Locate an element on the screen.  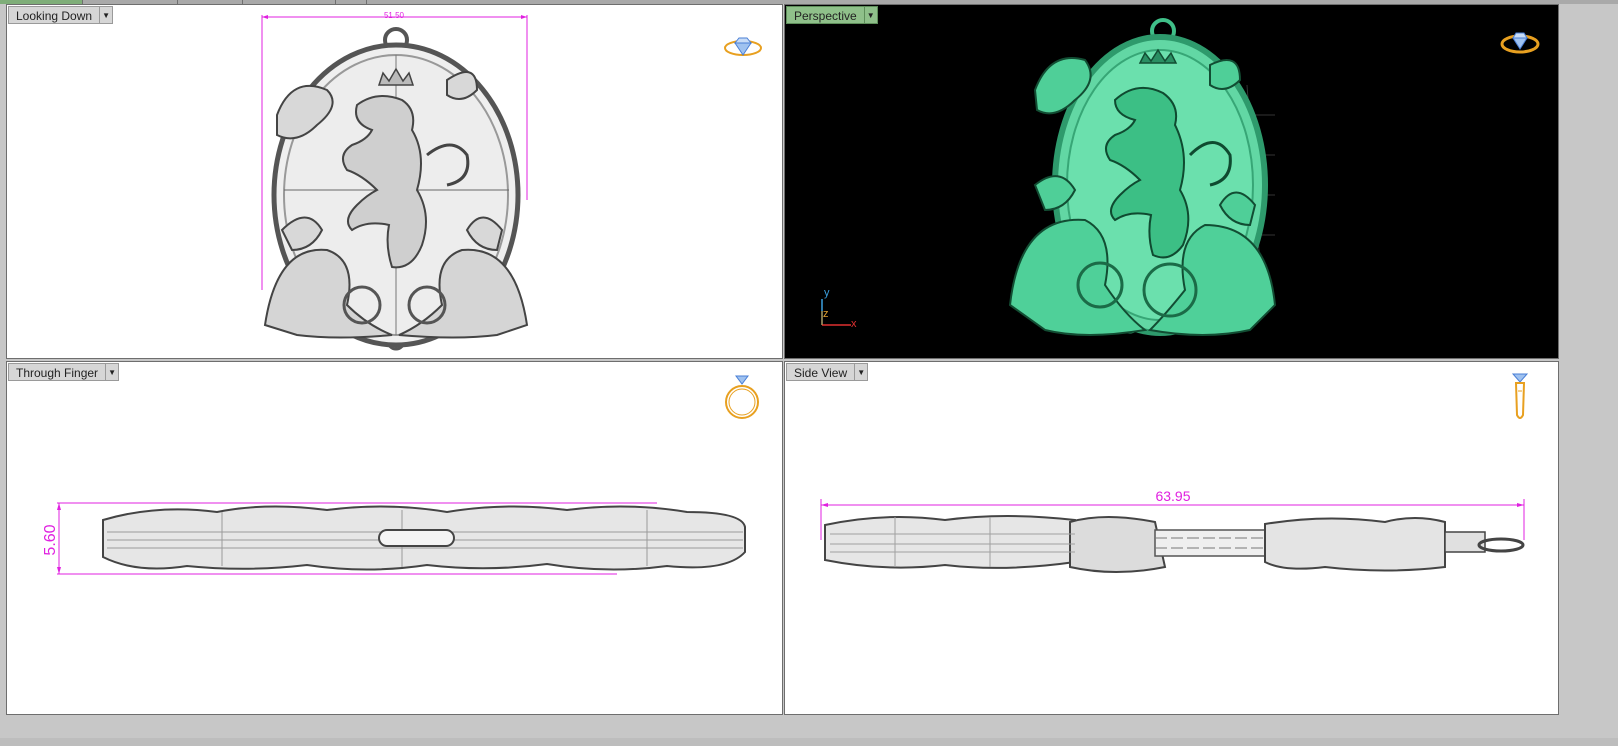
pendant-front-model: 5.60 is located at coordinates (394, 538).